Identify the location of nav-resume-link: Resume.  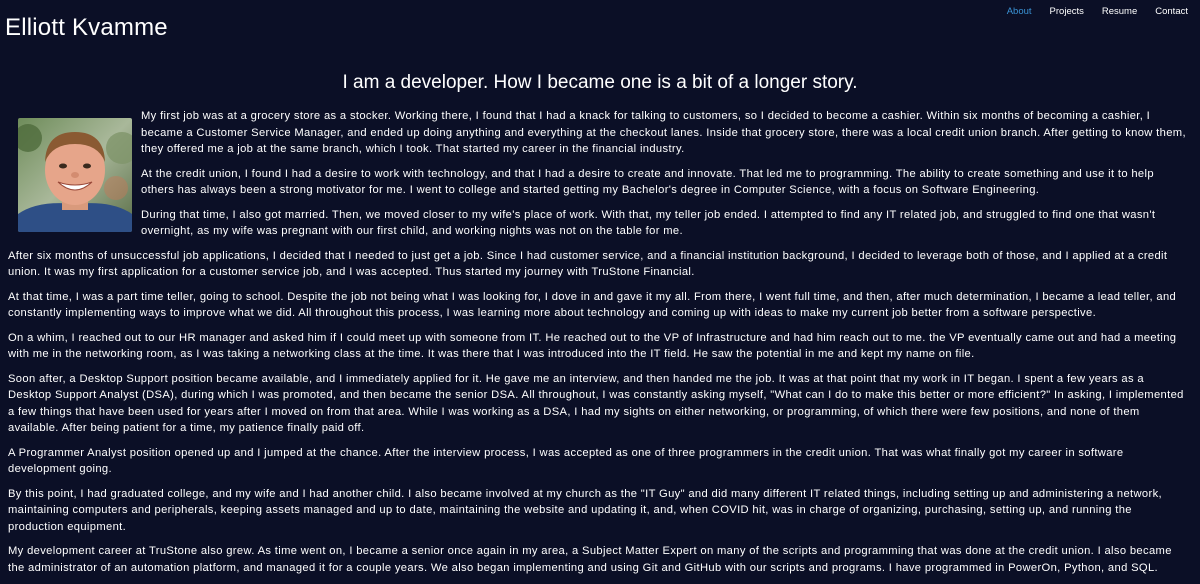
(1119, 12).